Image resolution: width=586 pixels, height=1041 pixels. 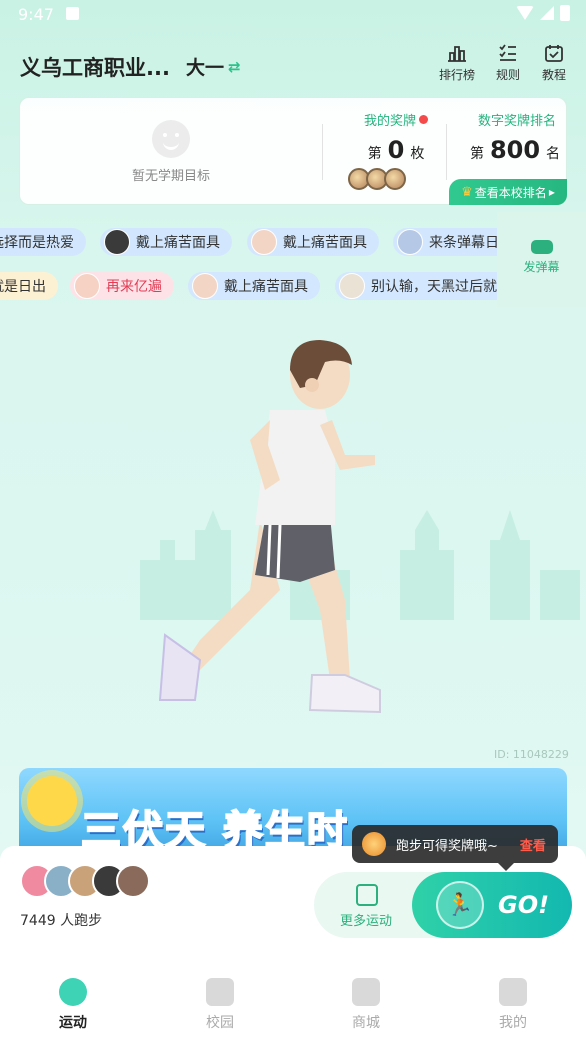 I want to click on rank-unit: 名, so click(x=553, y=154).